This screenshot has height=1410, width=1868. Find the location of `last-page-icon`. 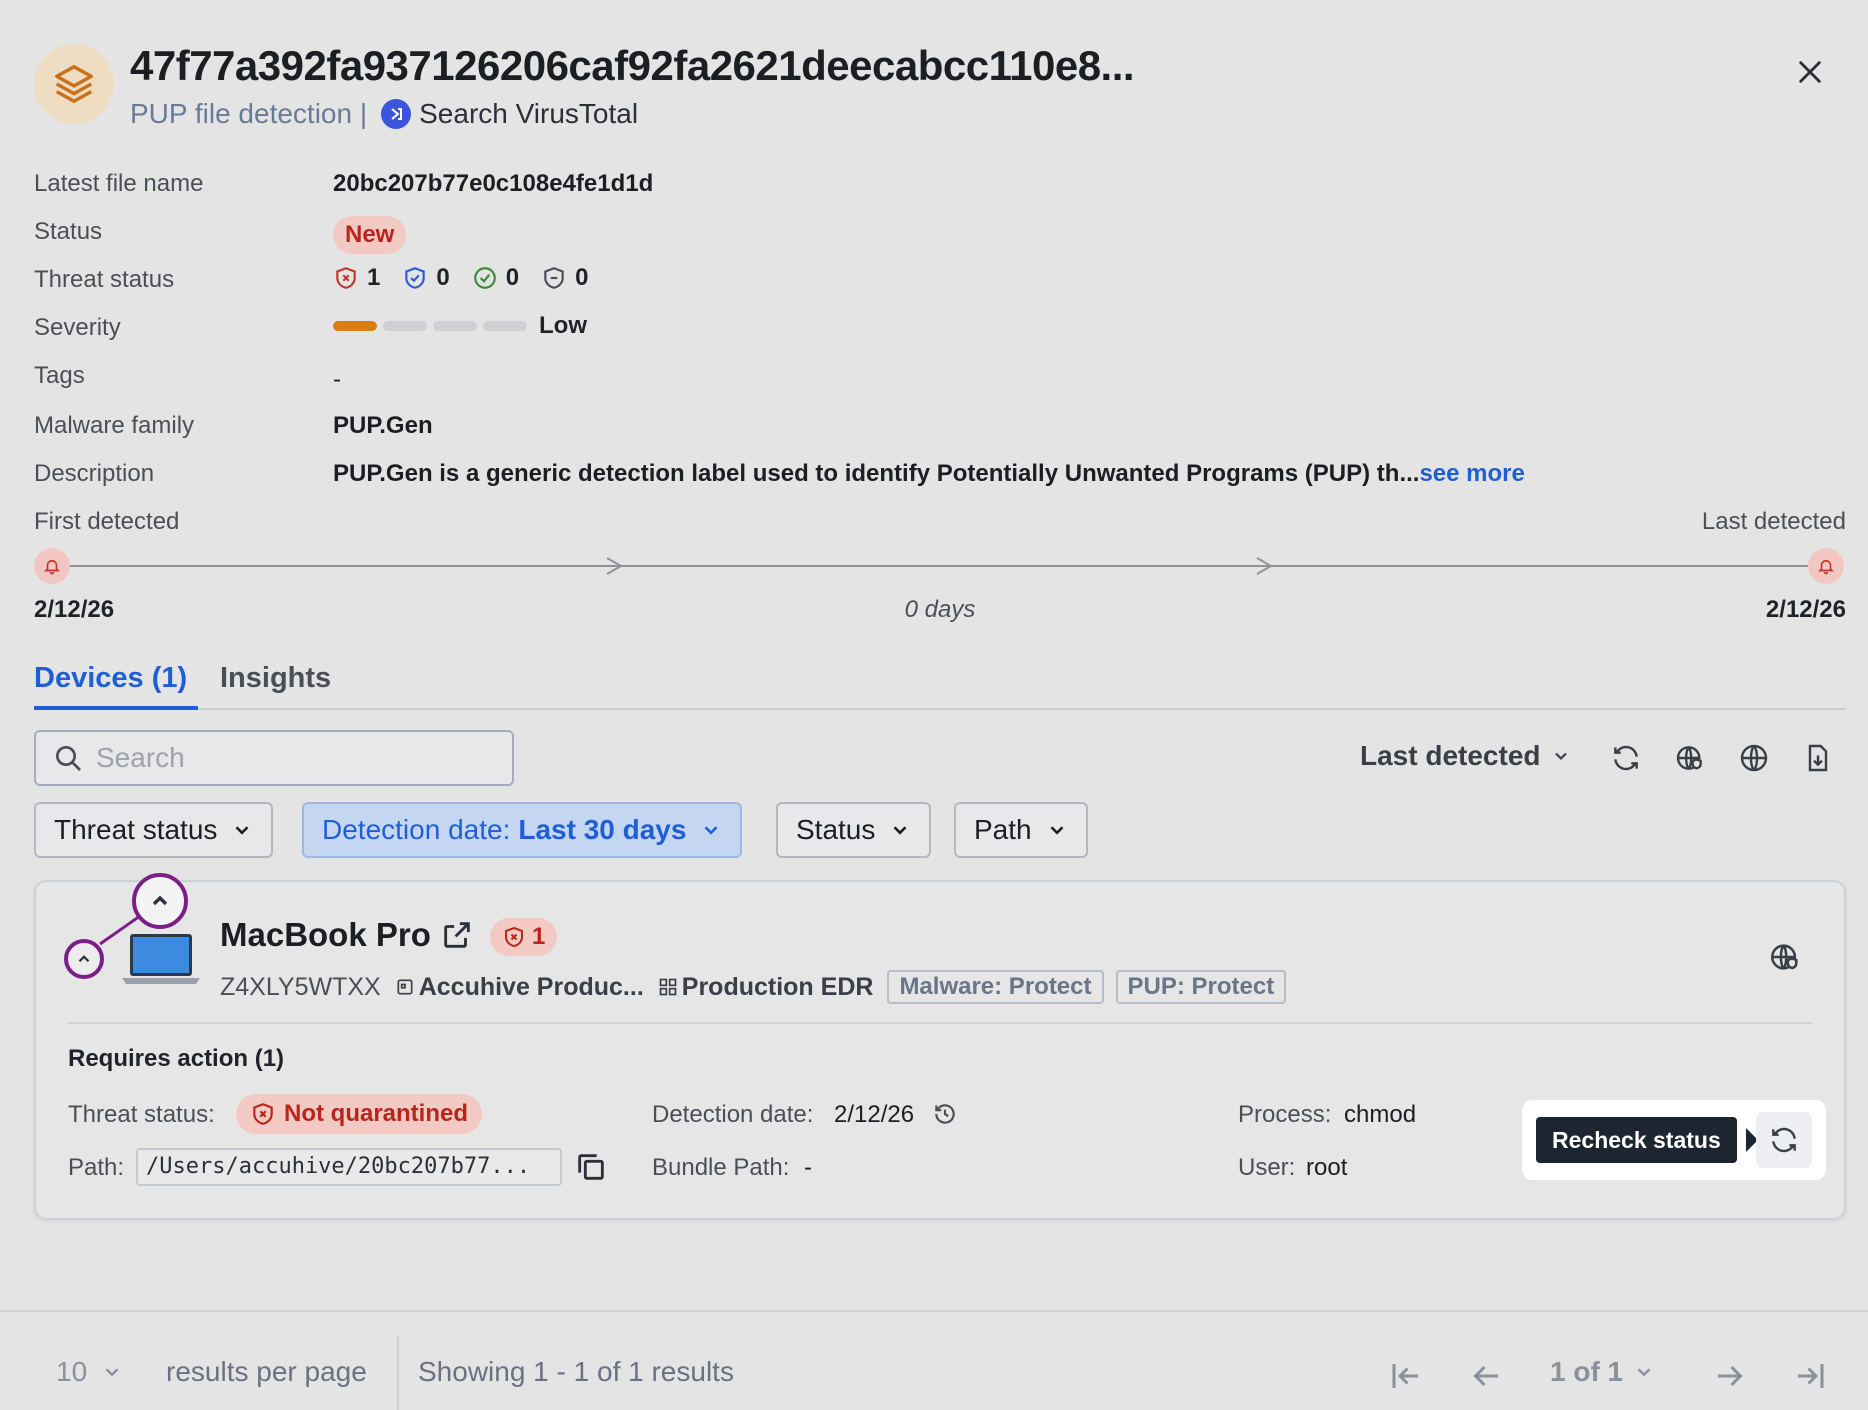

last-page-icon is located at coordinates (1811, 1376).